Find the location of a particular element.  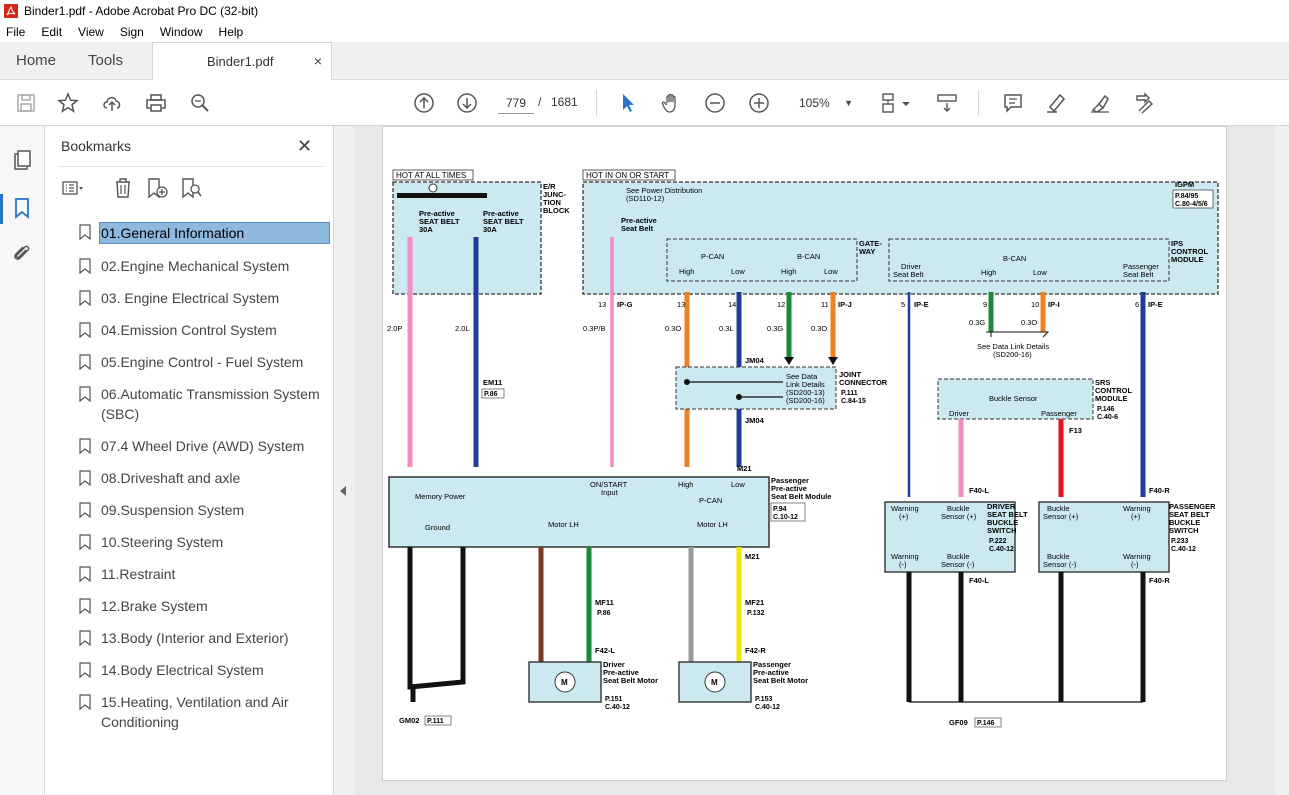

upload-cloud-icon is located at coordinates (112, 103).